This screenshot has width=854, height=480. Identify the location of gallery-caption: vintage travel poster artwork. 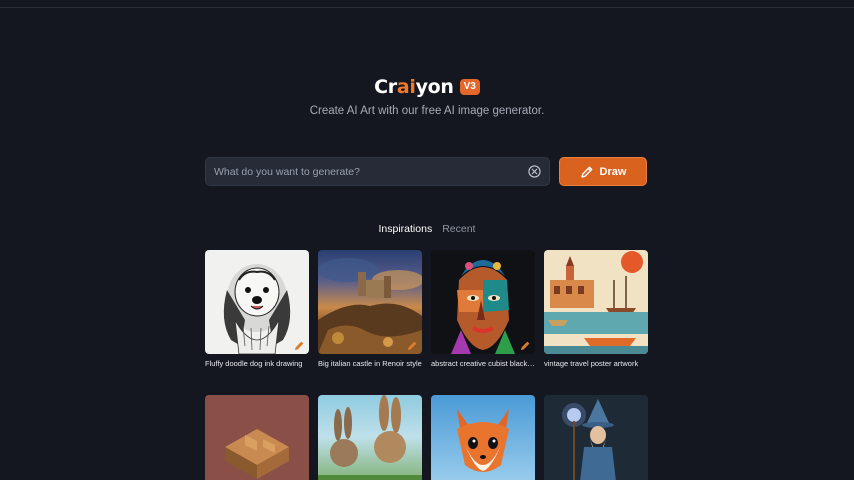
(591, 363).